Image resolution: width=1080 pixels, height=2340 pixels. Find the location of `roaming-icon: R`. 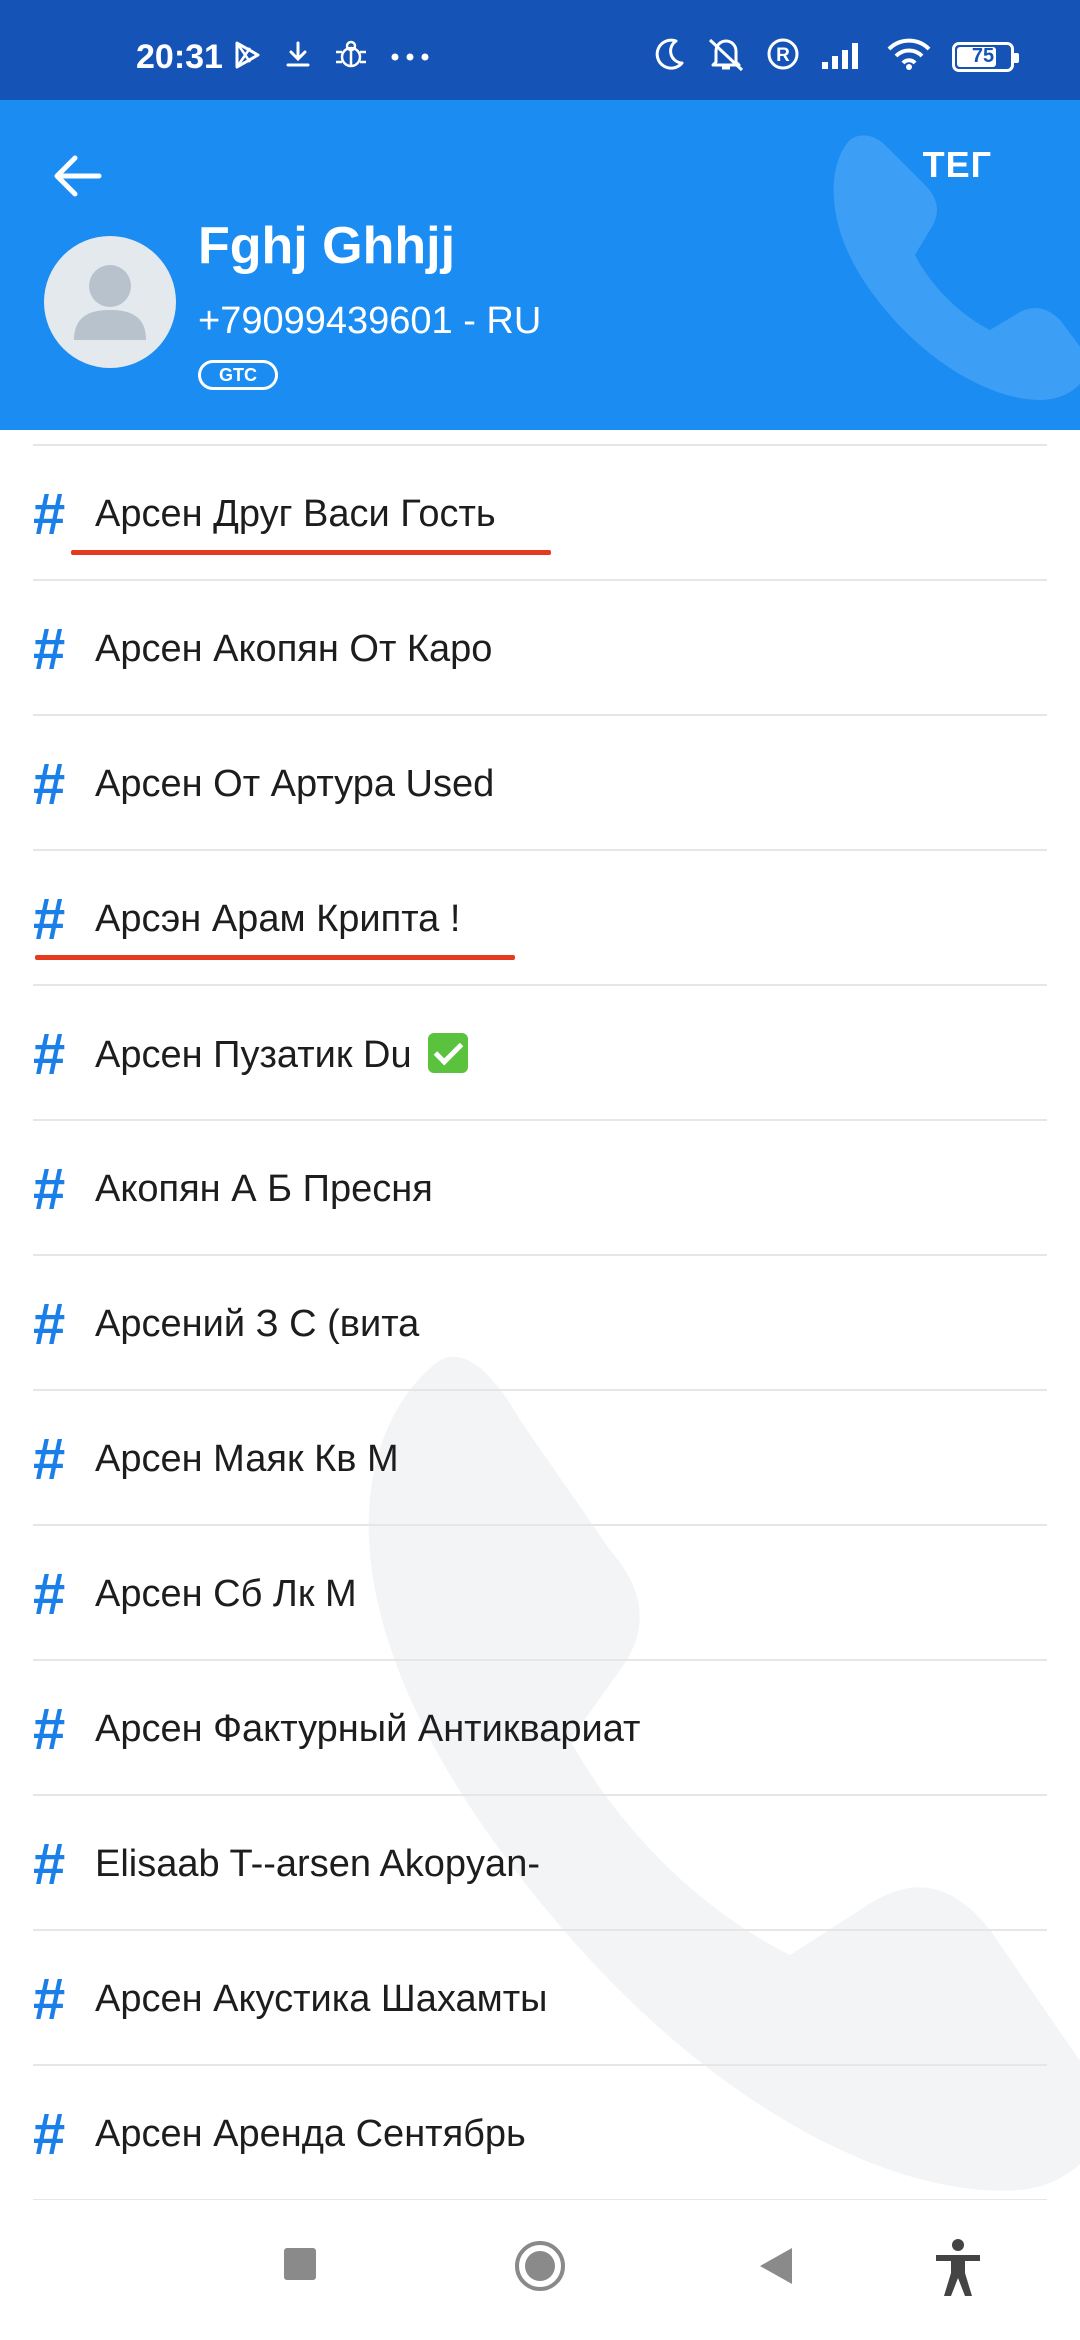

roaming-icon: R is located at coordinates (783, 56).